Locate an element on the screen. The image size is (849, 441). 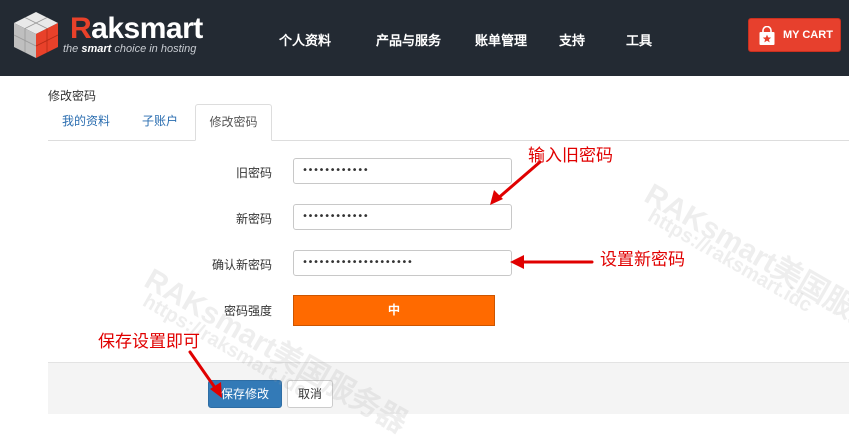
arrowhead-new-password is located at coordinates (517, 262).